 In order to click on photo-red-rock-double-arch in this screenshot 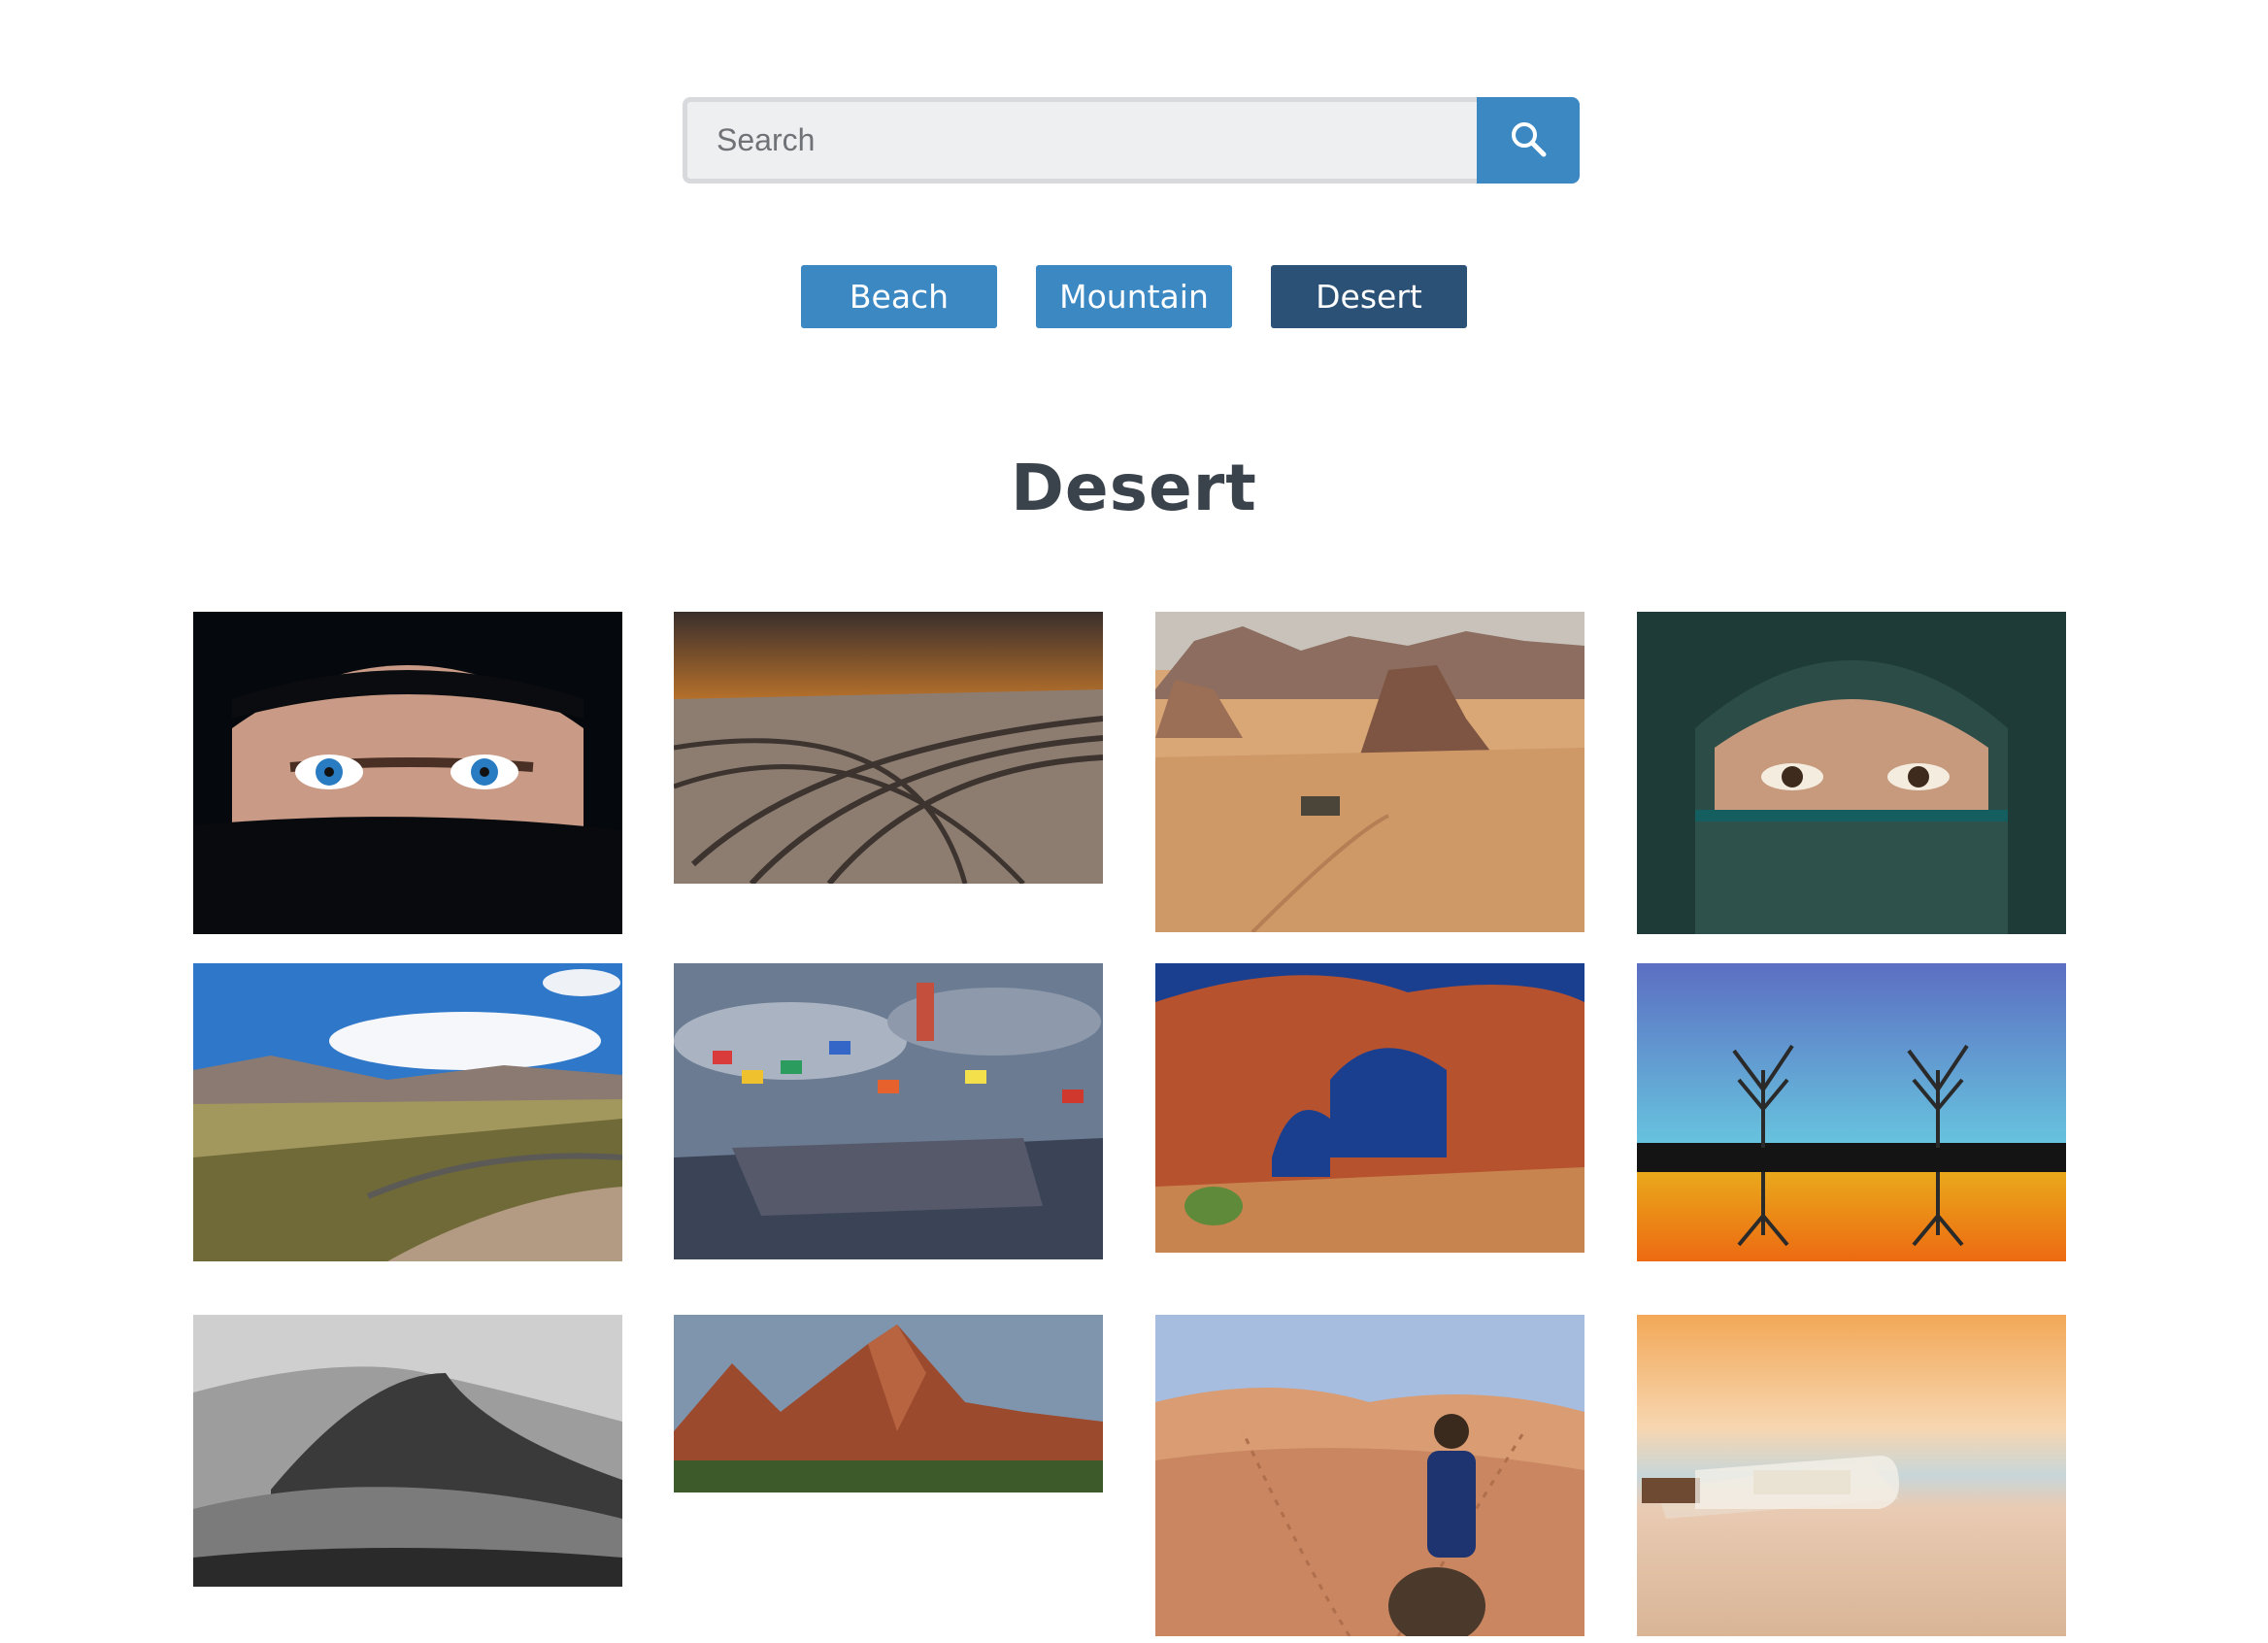, I will do `click(1369, 1108)`.